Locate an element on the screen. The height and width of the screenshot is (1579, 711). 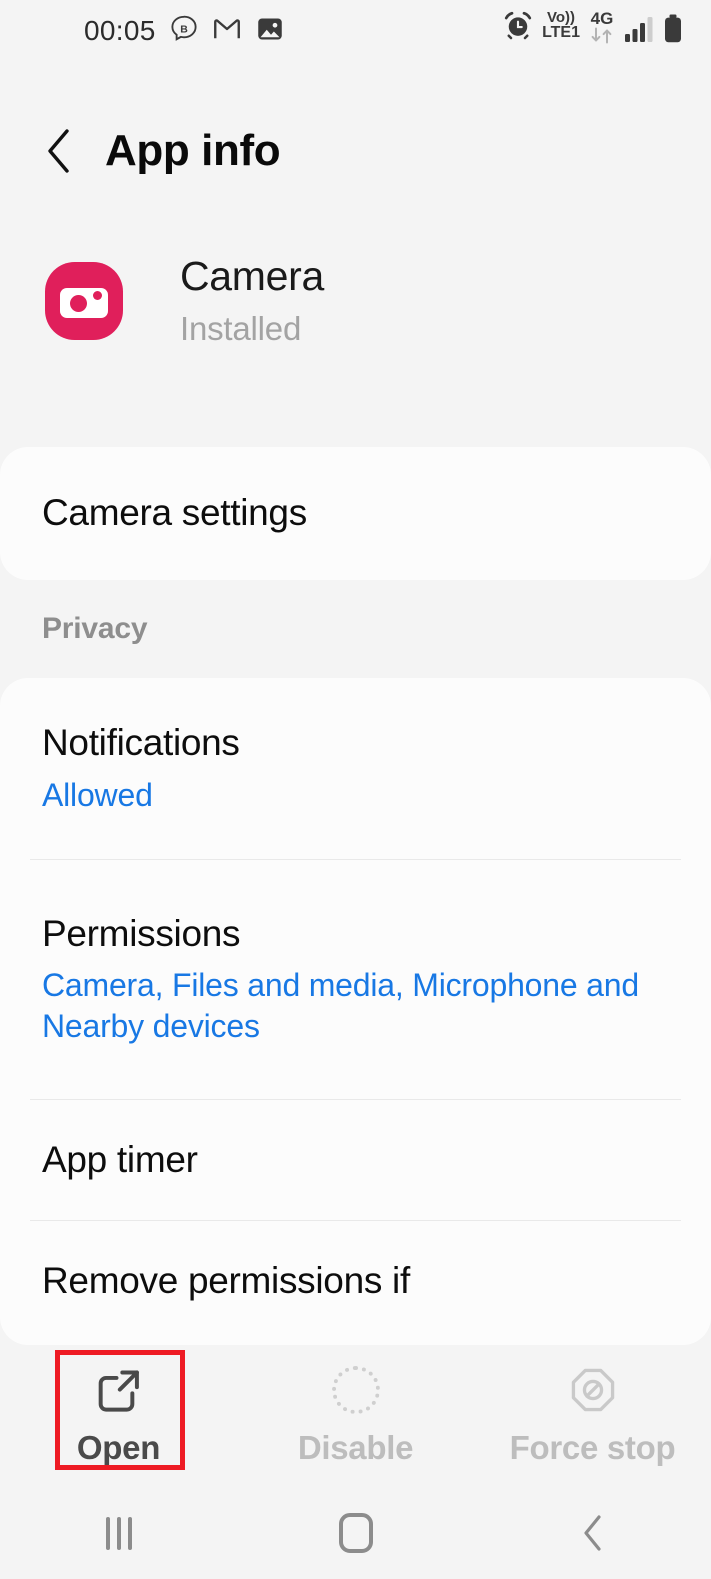
open-label: Open is located at coordinates (118, 1447).